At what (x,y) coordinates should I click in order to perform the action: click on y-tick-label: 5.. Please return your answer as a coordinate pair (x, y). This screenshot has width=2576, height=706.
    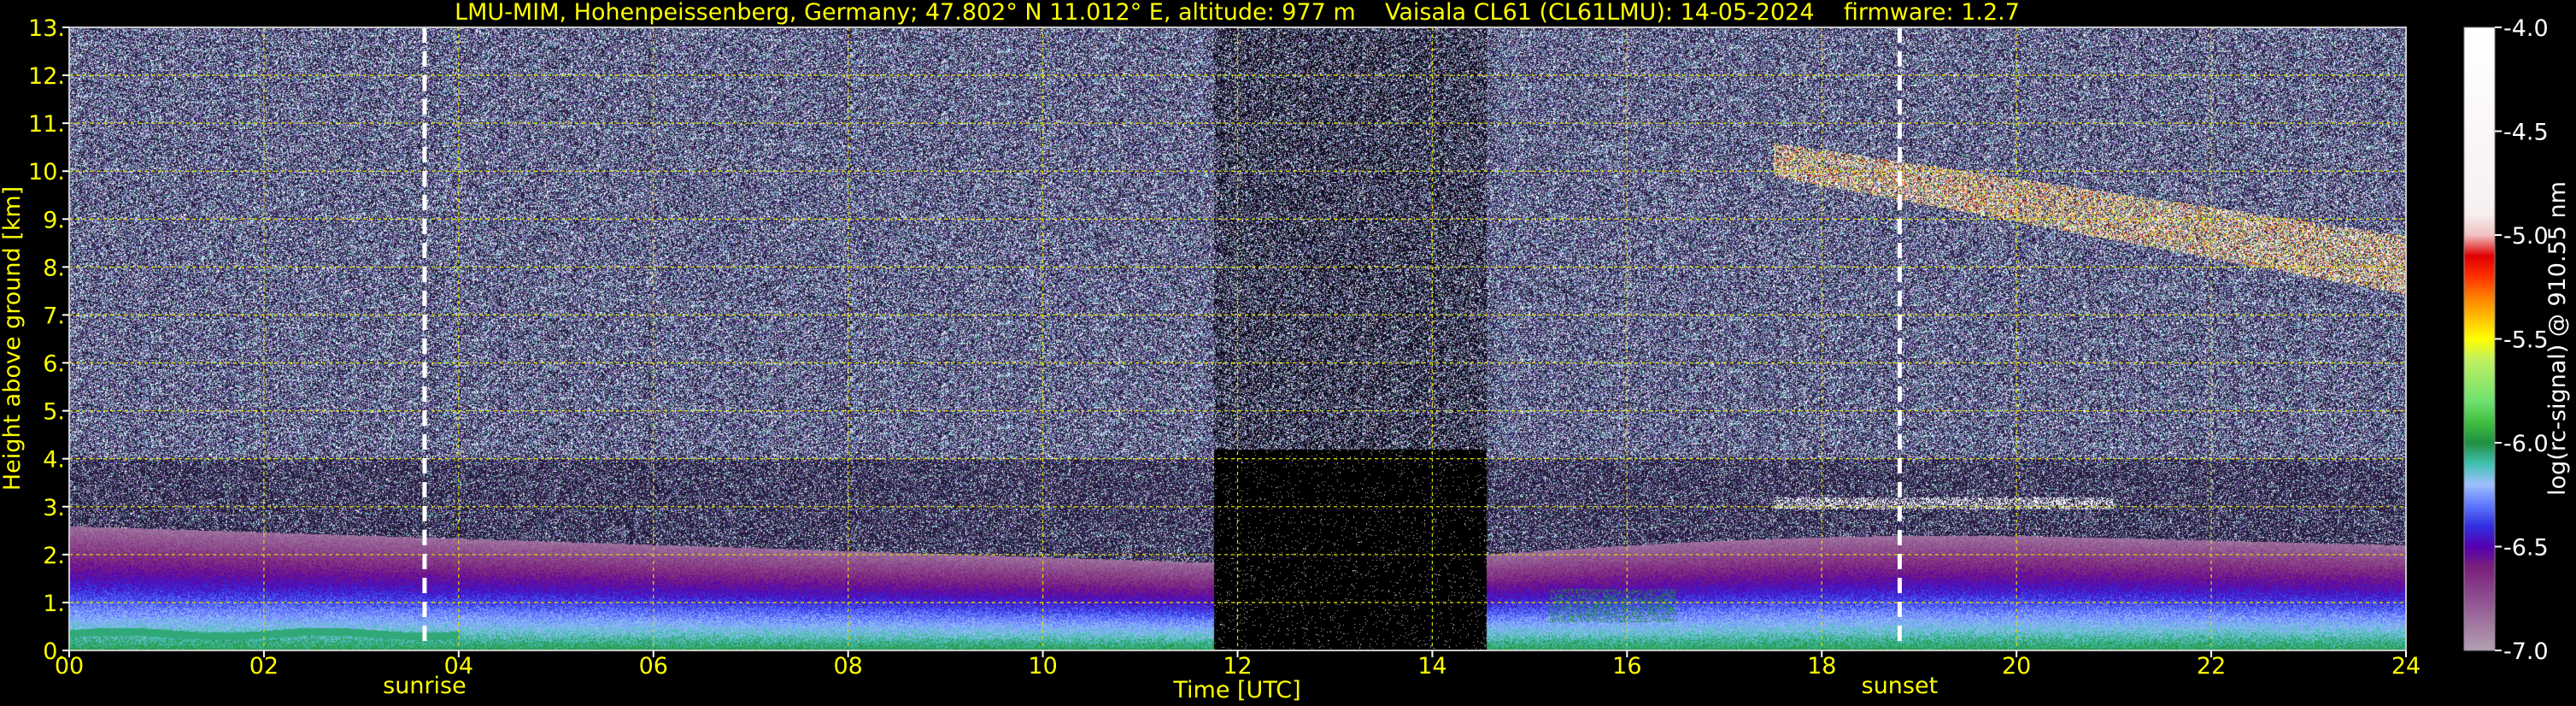
    Looking at the image, I should click on (54, 412).